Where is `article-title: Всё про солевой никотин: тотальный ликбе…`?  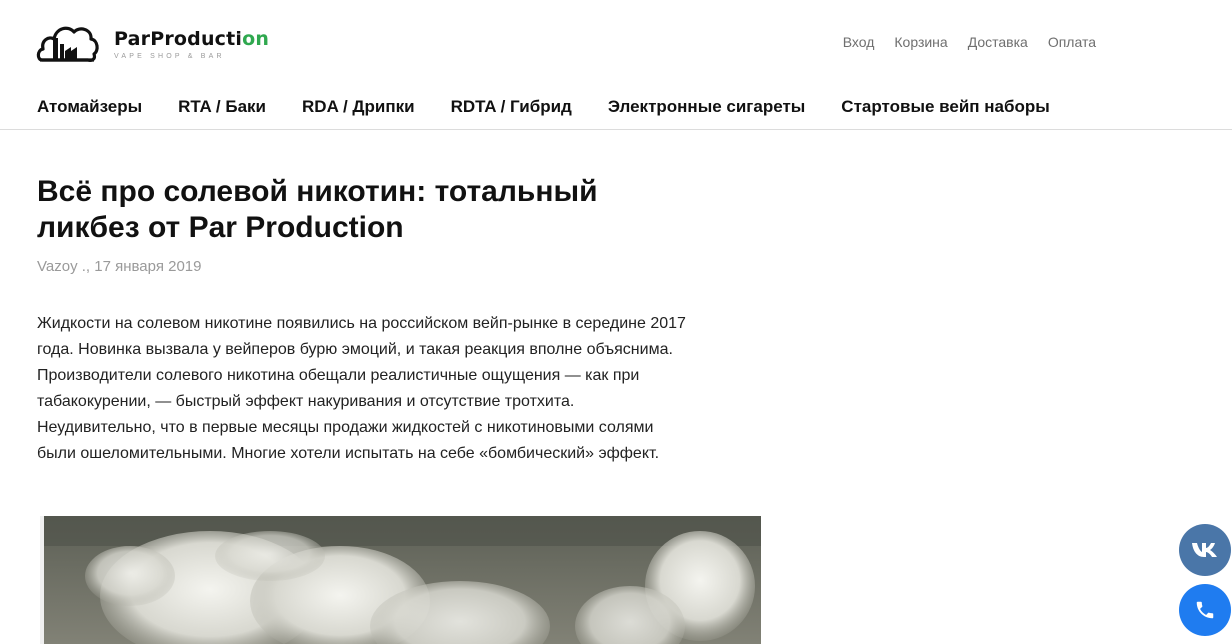
article-title: Всё про солевой никотин: тотальный ликбе… is located at coordinates (317, 209).